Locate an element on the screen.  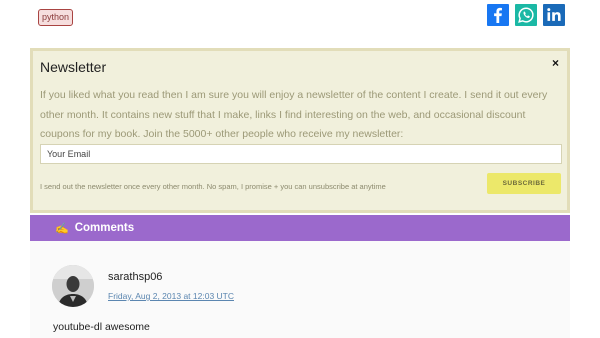
facebook-icon is located at coordinates (498, 15).